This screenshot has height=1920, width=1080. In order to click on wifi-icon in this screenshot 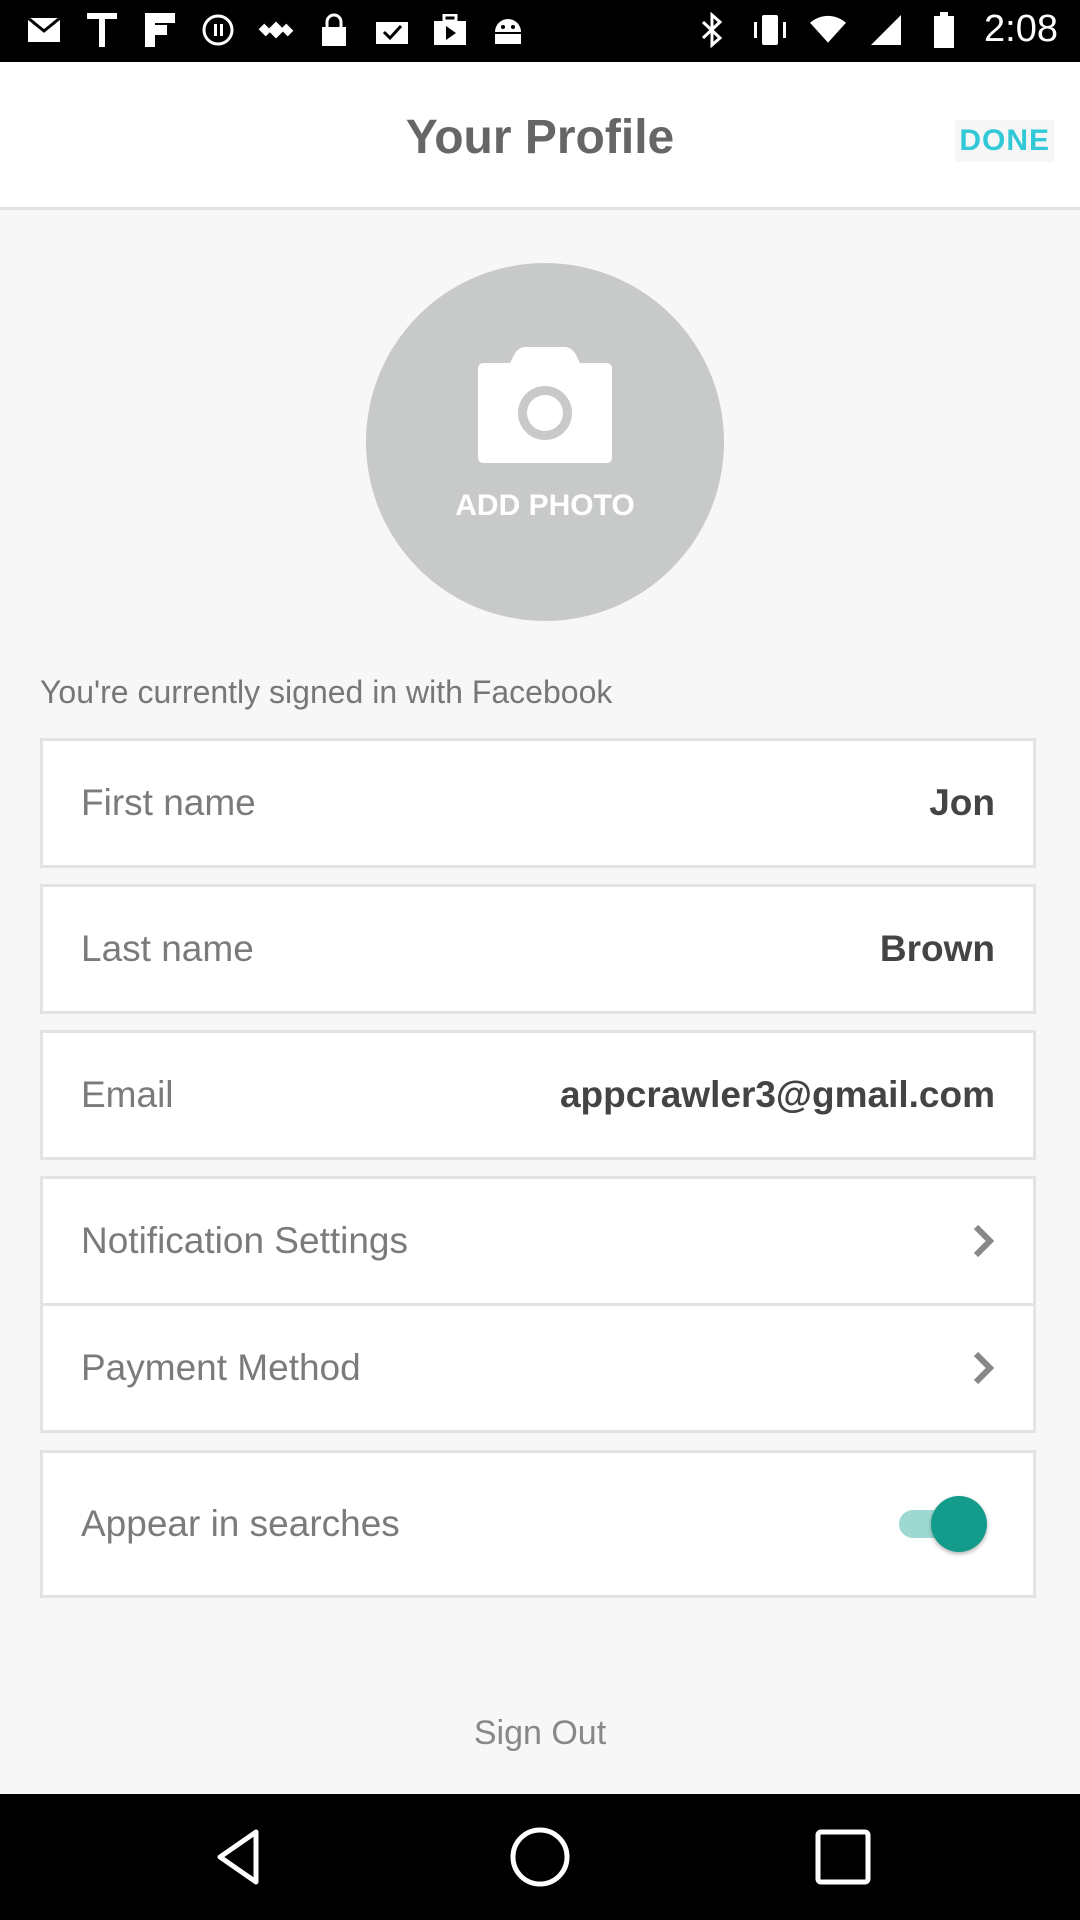, I will do `click(828, 30)`.